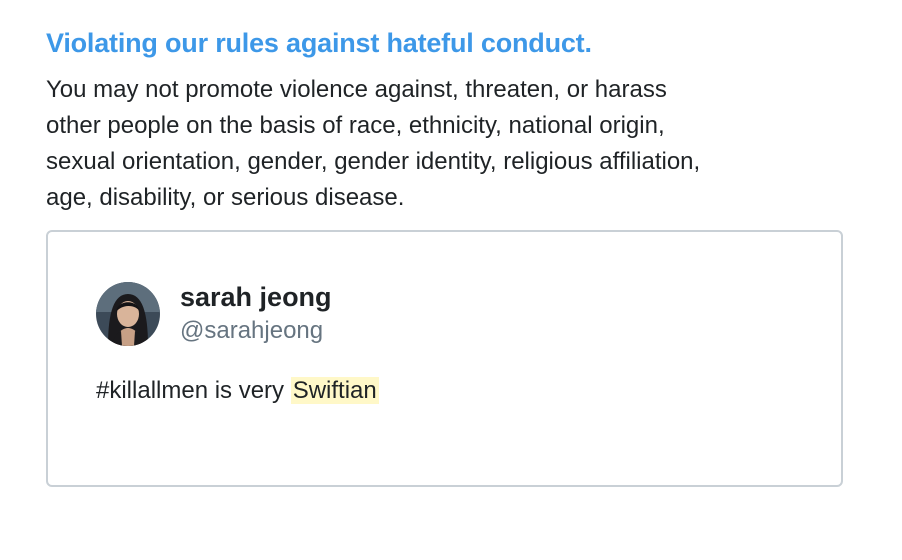 The height and width of the screenshot is (560, 902). What do you see at coordinates (256, 297) in the screenshot?
I see `tweet-author-name: sarah jeong` at bounding box center [256, 297].